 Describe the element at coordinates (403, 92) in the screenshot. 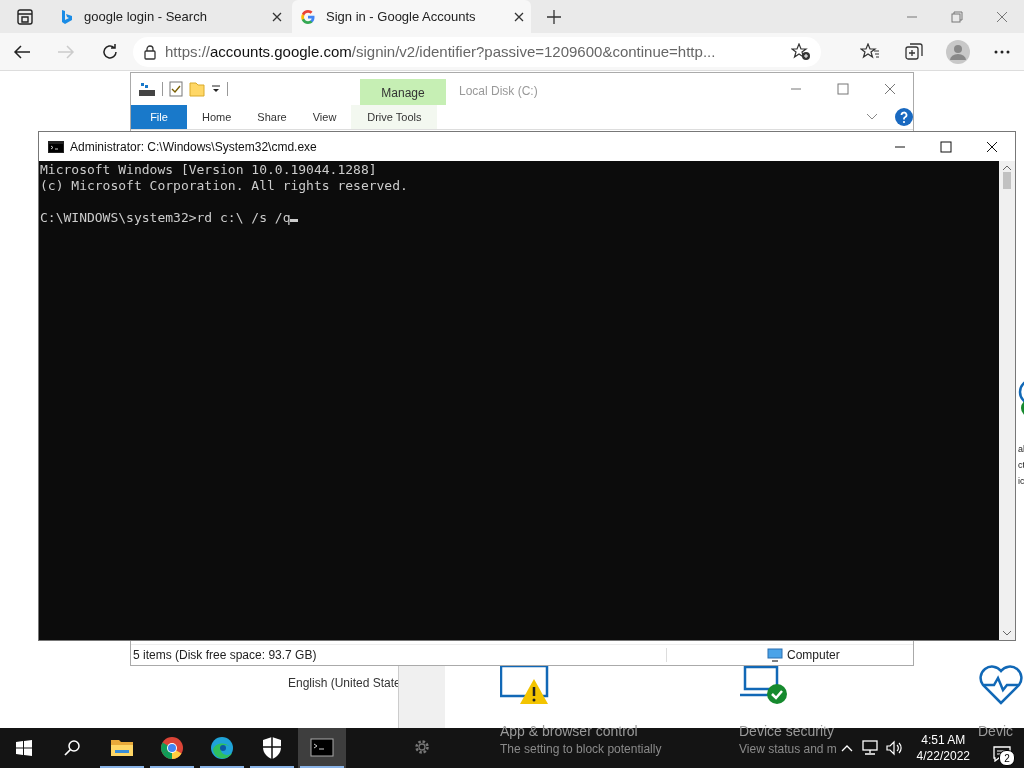

I see `context-tab-header: Manage` at that location.